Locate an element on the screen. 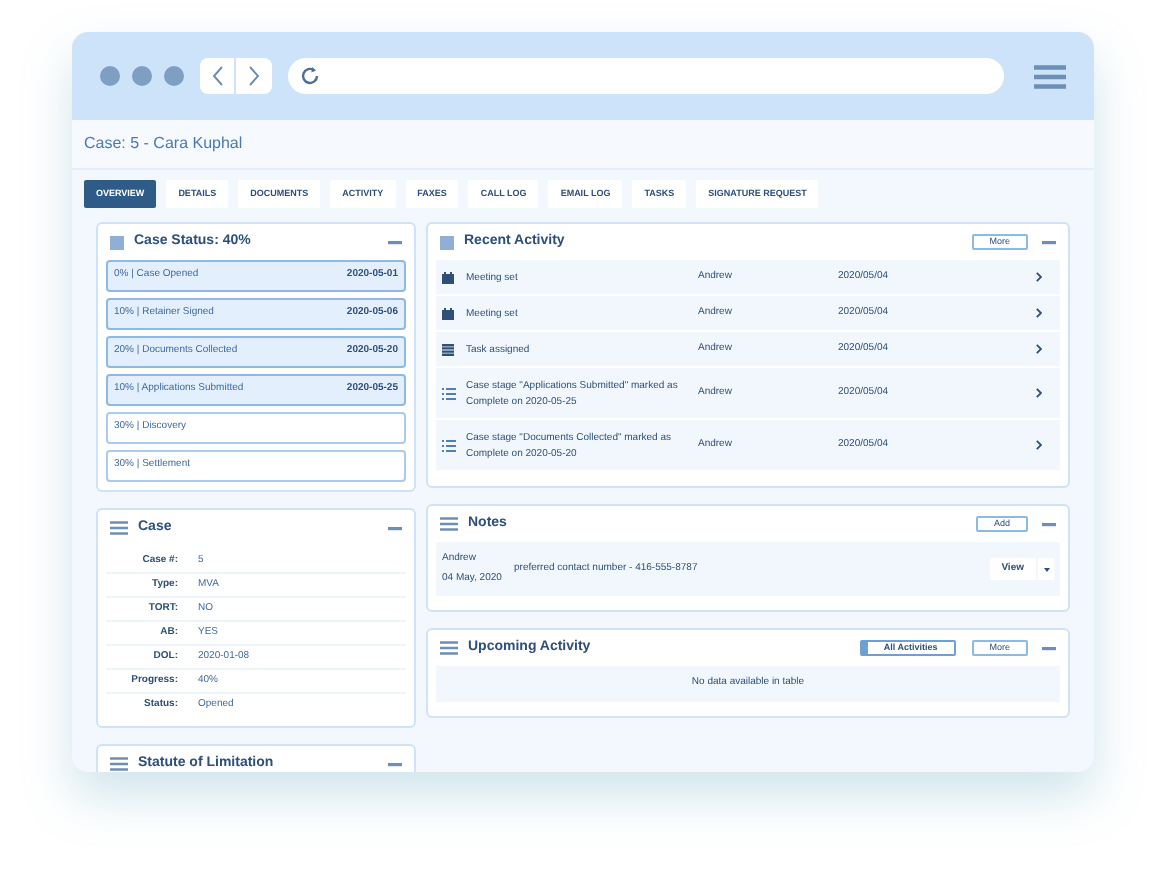  back-button is located at coordinates (218, 76).